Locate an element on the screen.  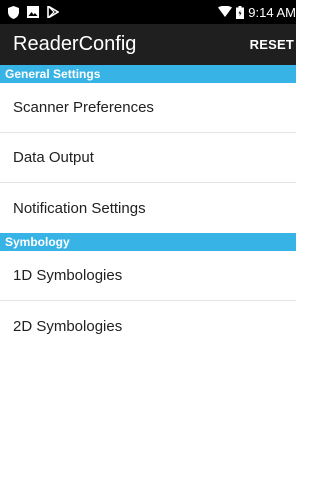
pref-item-notification-settings: Notification Settings is located at coordinates (148, 208).